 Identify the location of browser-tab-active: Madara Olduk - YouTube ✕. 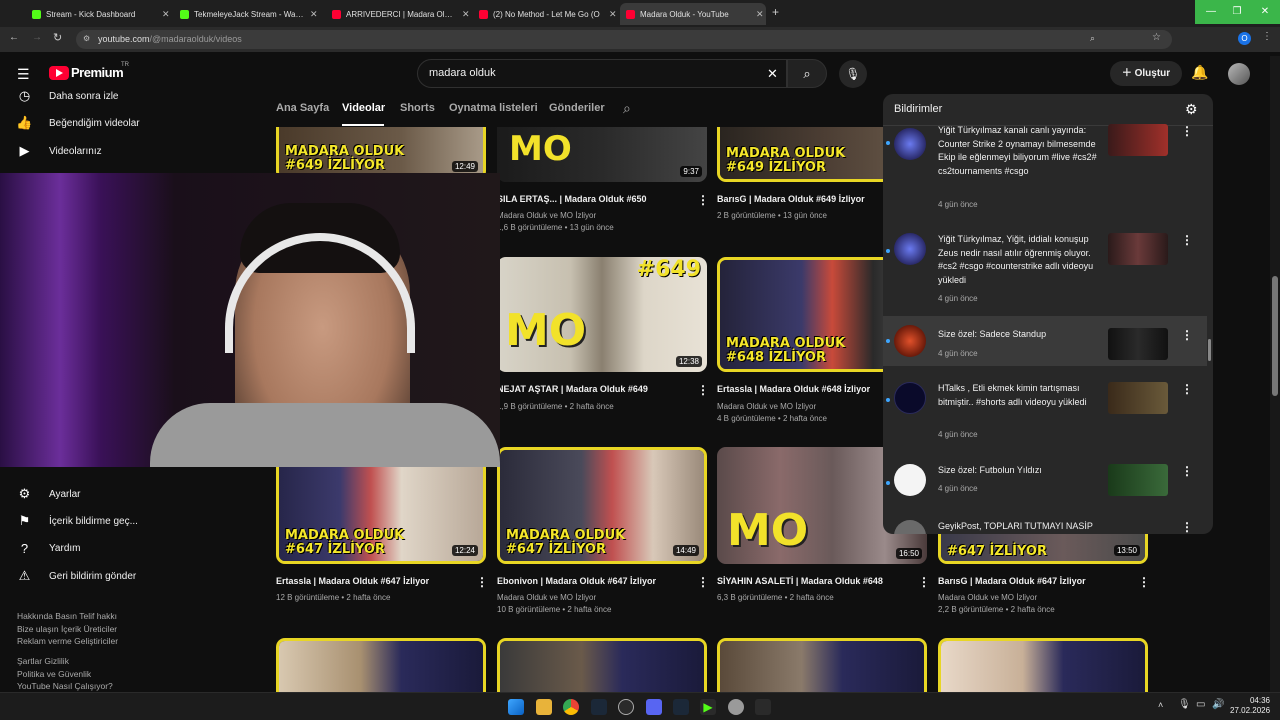
(693, 14).